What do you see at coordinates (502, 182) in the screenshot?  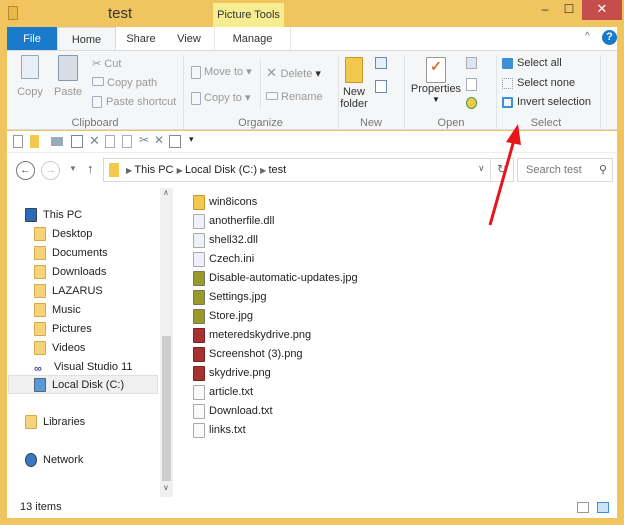 I see `arrow-shaft` at bounding box center [502, 182].